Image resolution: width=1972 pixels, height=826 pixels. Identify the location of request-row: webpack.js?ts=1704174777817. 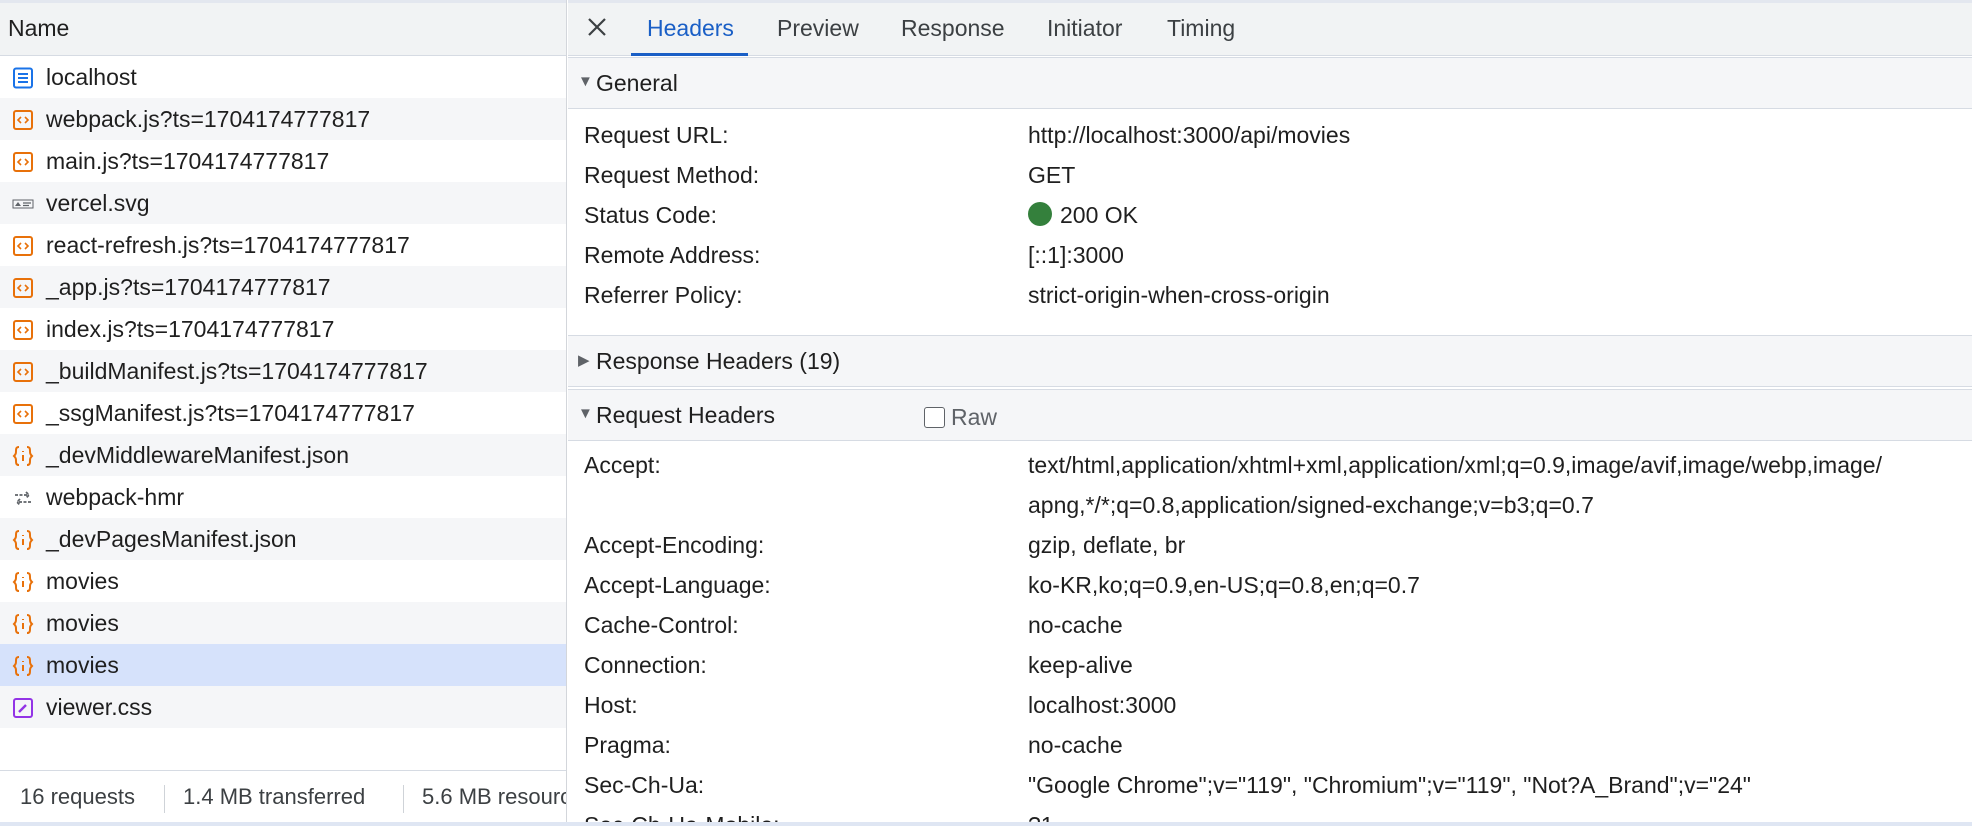
(283, 119).